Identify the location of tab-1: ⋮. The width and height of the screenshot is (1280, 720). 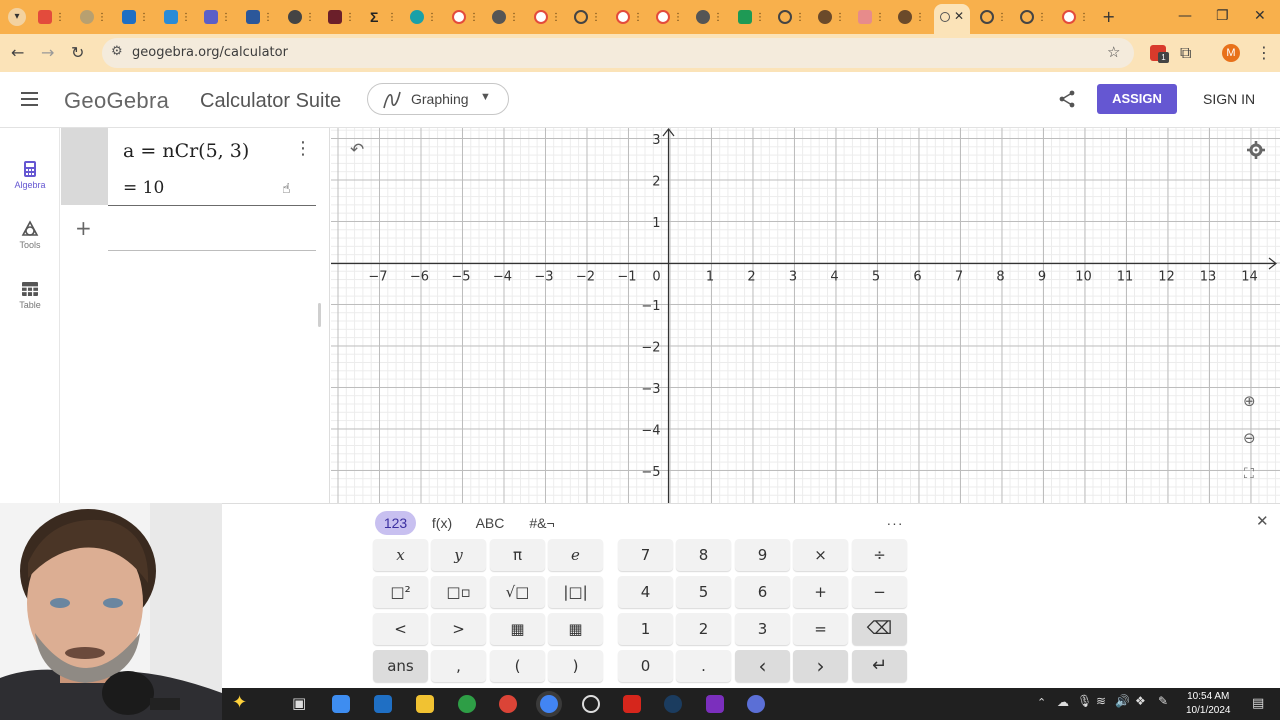
(98, 17).